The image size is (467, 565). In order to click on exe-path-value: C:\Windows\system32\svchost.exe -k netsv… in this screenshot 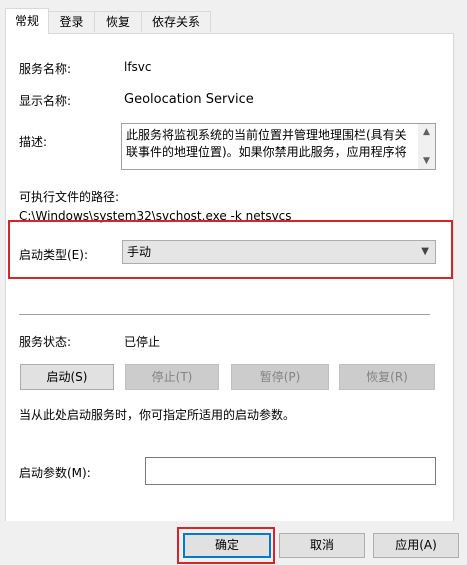, I will do `click(155, 216)`.